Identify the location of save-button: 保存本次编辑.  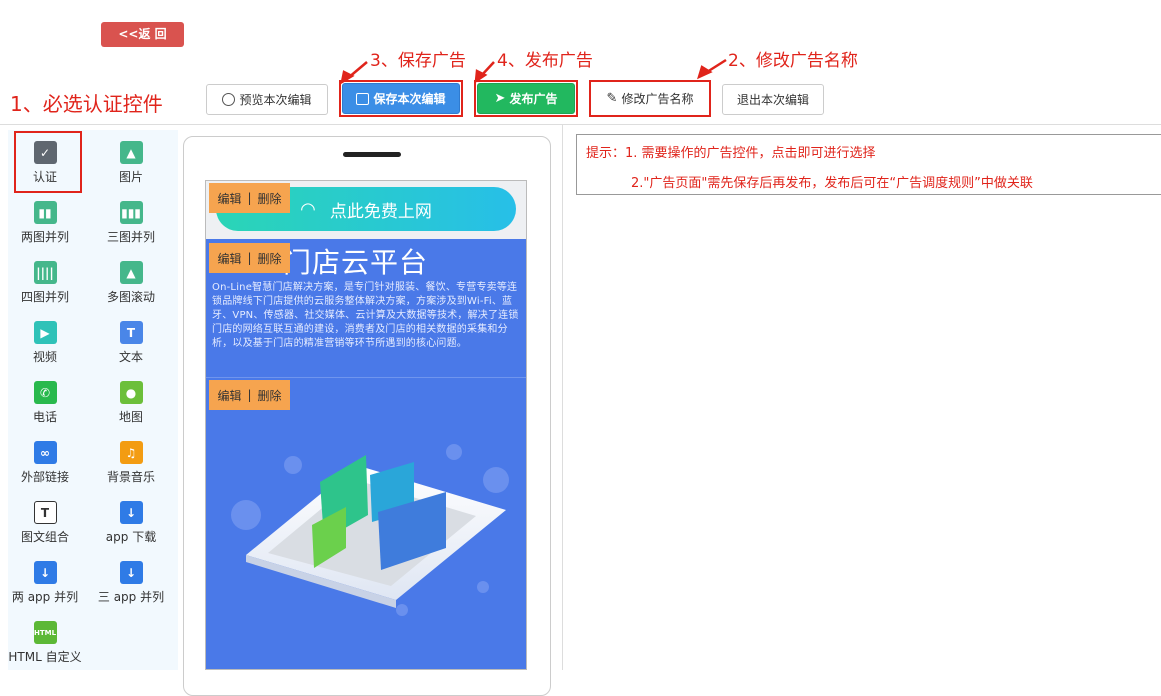
(401, 98).